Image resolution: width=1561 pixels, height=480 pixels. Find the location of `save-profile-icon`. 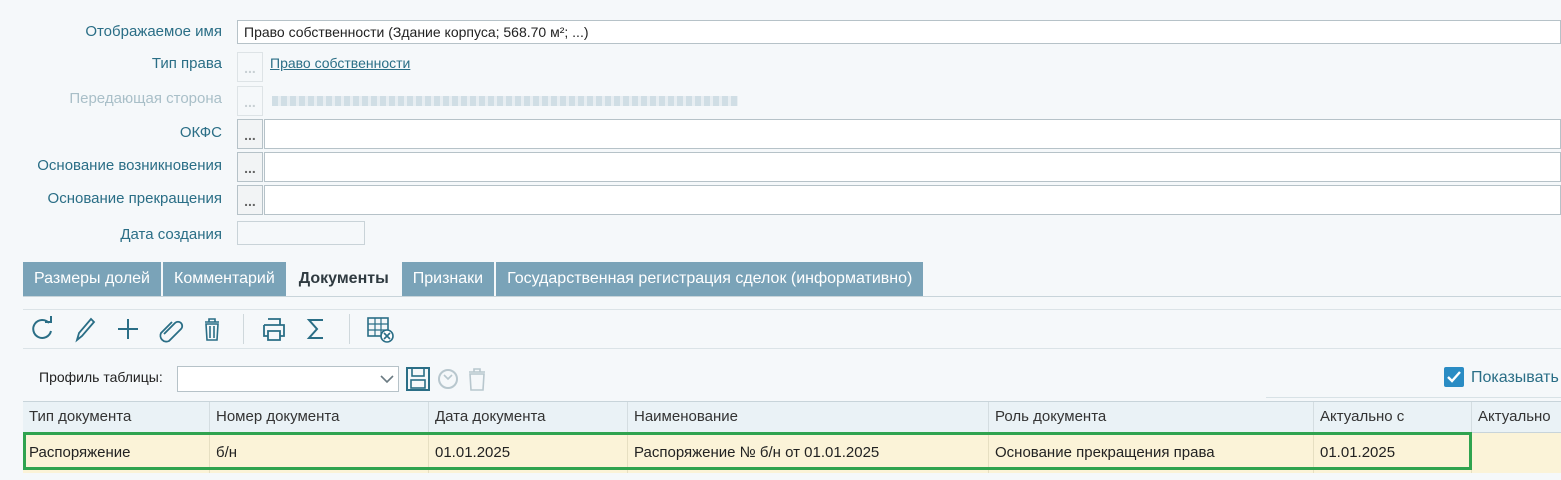

save-profile-icon is located at coordinates (418, 379).